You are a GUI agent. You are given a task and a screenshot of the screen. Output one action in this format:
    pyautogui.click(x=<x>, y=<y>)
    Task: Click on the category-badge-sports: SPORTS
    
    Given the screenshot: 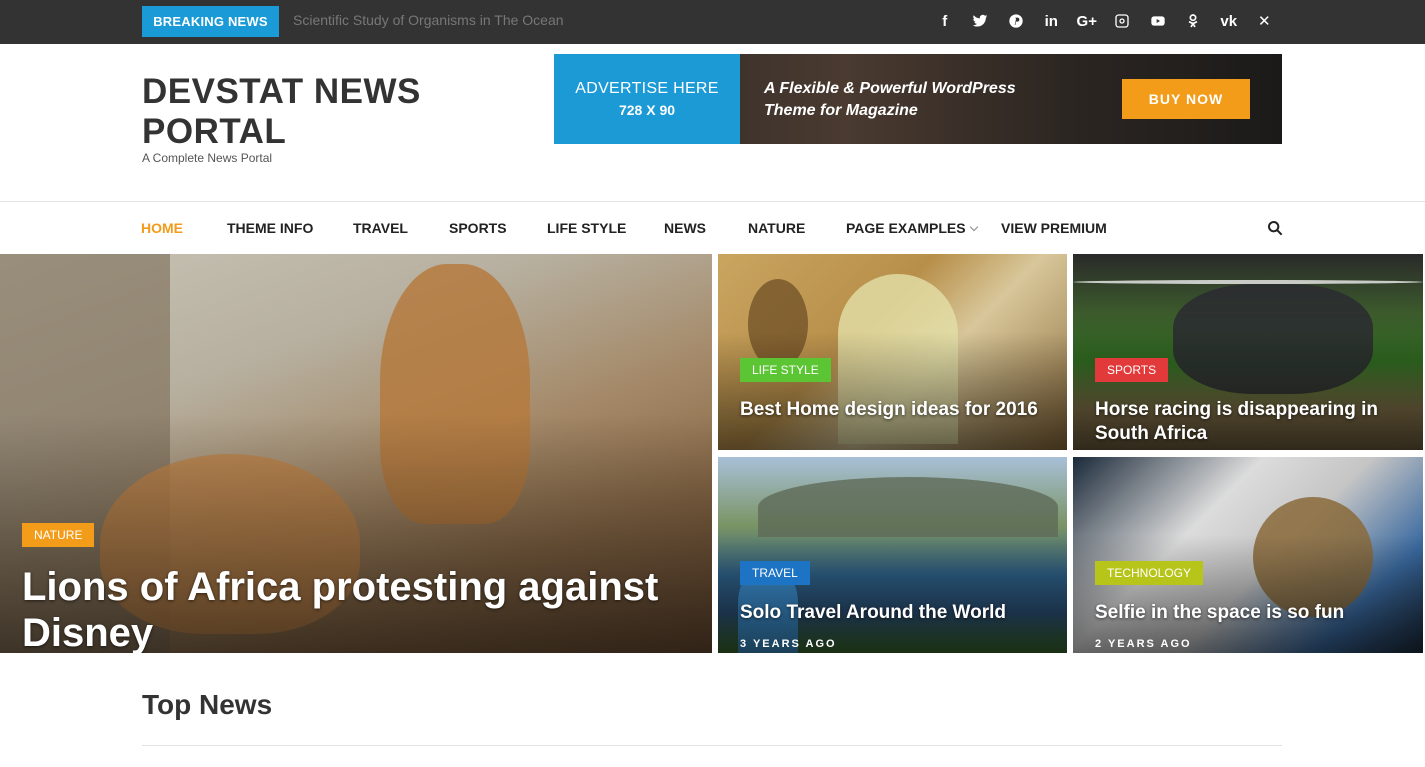 What is the action you would take?
    pyautogui.click(x=1132, y=370)
    